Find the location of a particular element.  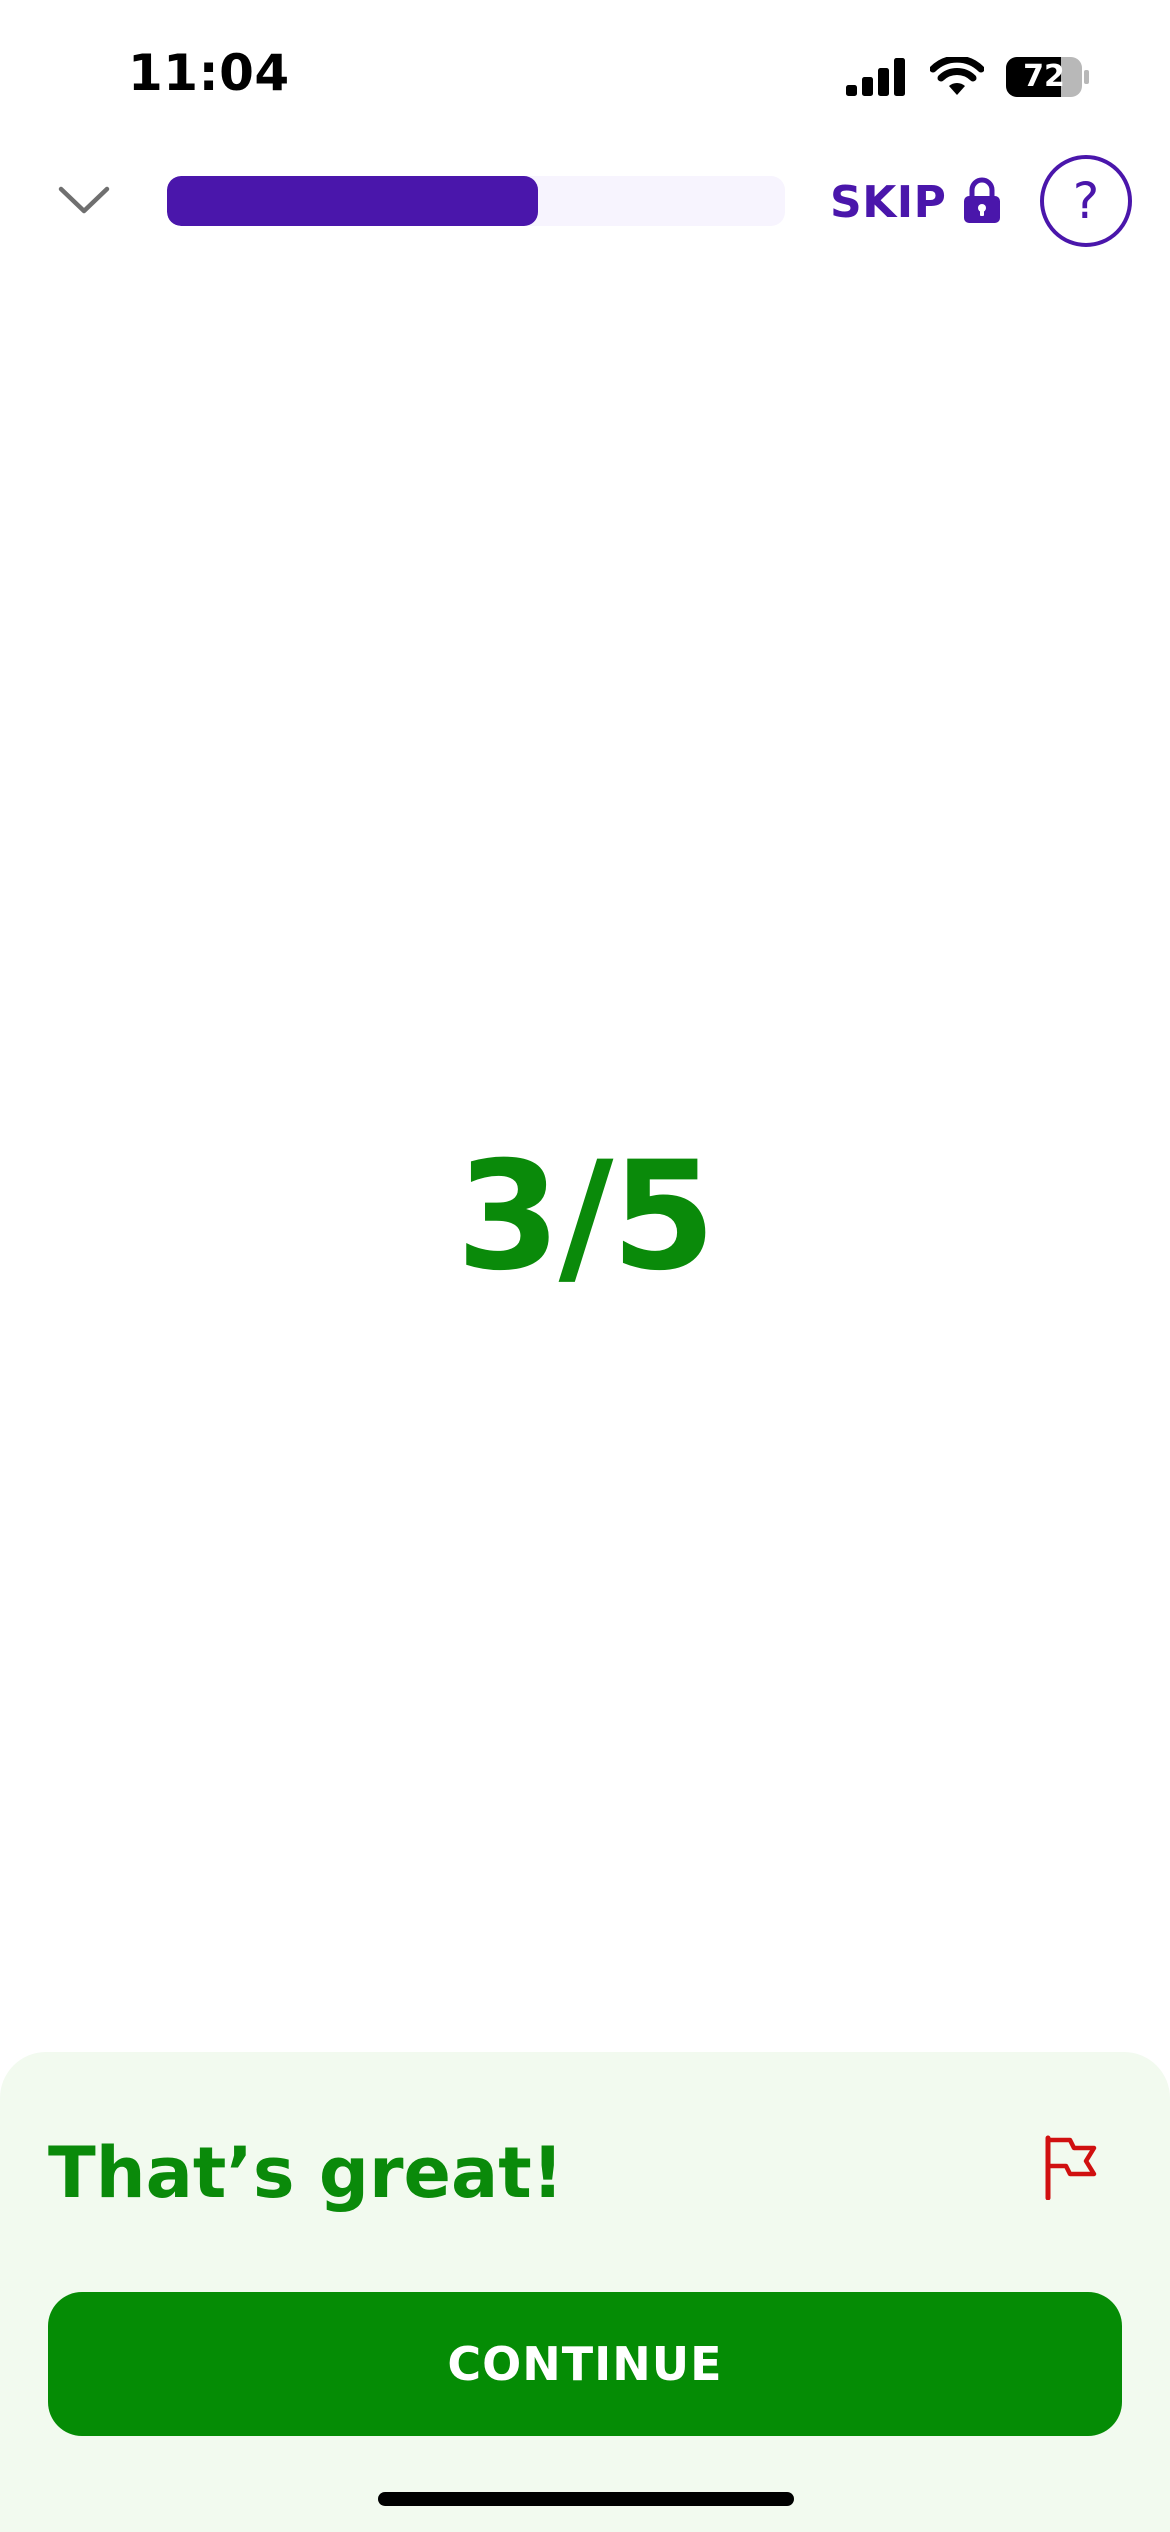

battery-icon: 72 is located at coordinates (1048, 77).